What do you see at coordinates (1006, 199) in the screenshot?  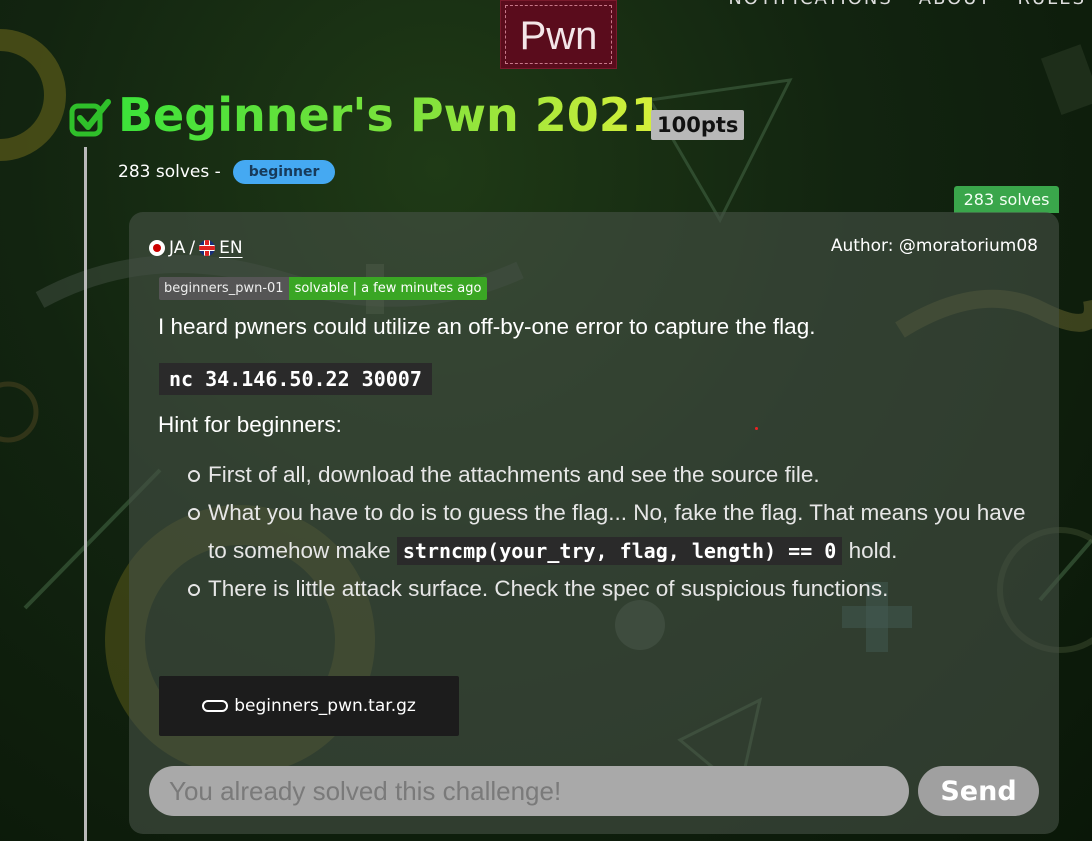 I see `solves-badge: 283 solves` at bounding box center [1006, 199].